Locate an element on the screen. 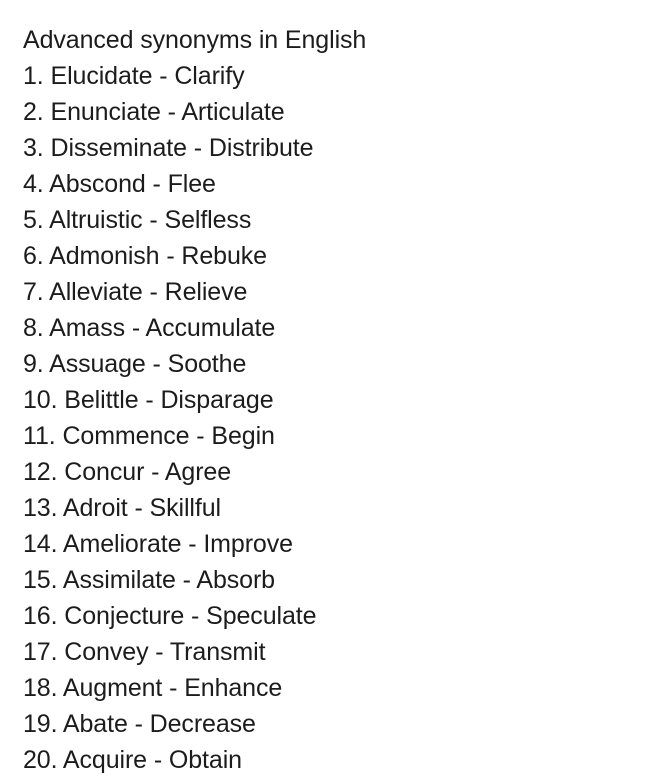 The height and width of the screenshot is (778, 656). list-item: 19. Abate - Decrease is located at coordinates (139, 724).